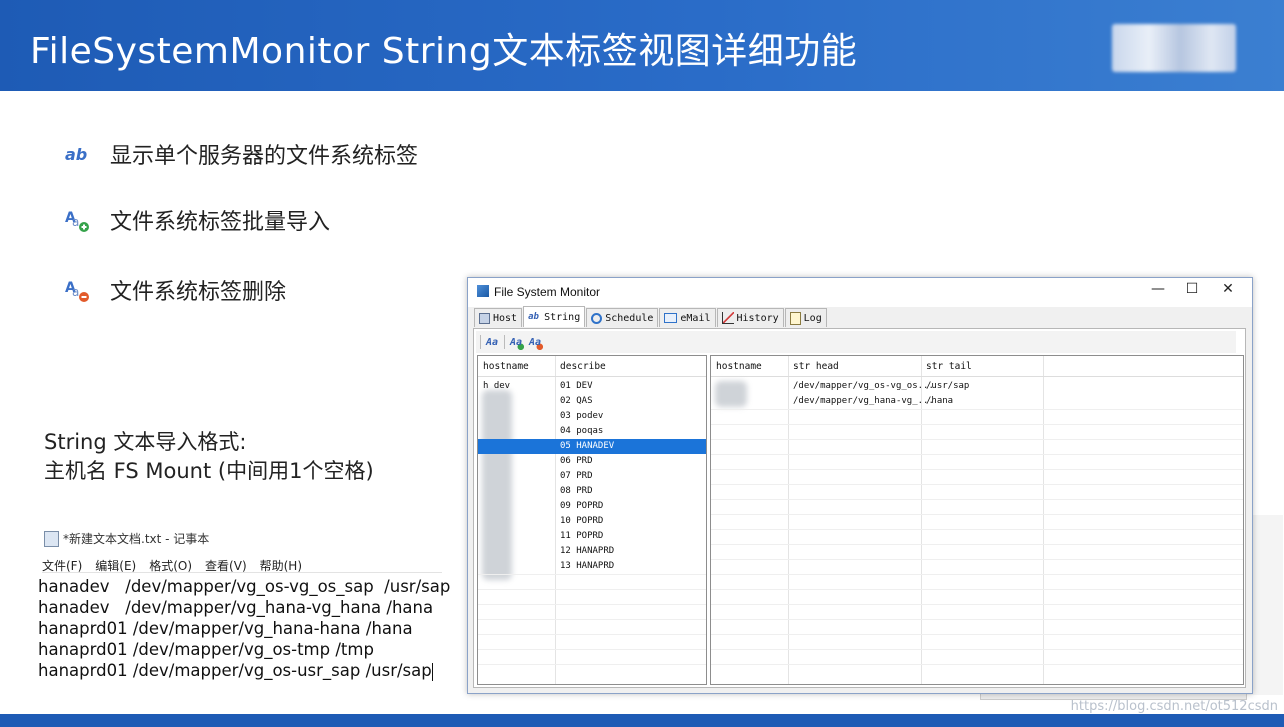 The height and width of the screenshot is (727, 1284). I want to click on table-row: 08 PRD, so click(592, 491).